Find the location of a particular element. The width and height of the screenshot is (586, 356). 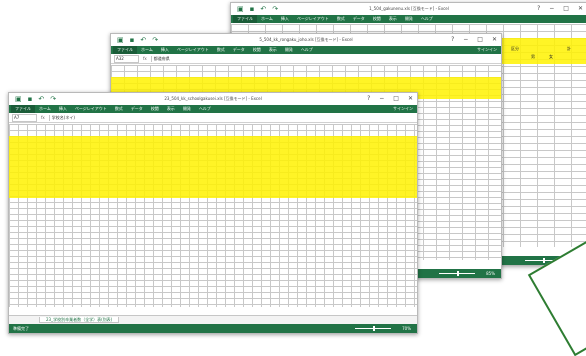

window-title: 1_504_gakunenu.xls [互換モード] - Excel is located at coordinates (409, 8).